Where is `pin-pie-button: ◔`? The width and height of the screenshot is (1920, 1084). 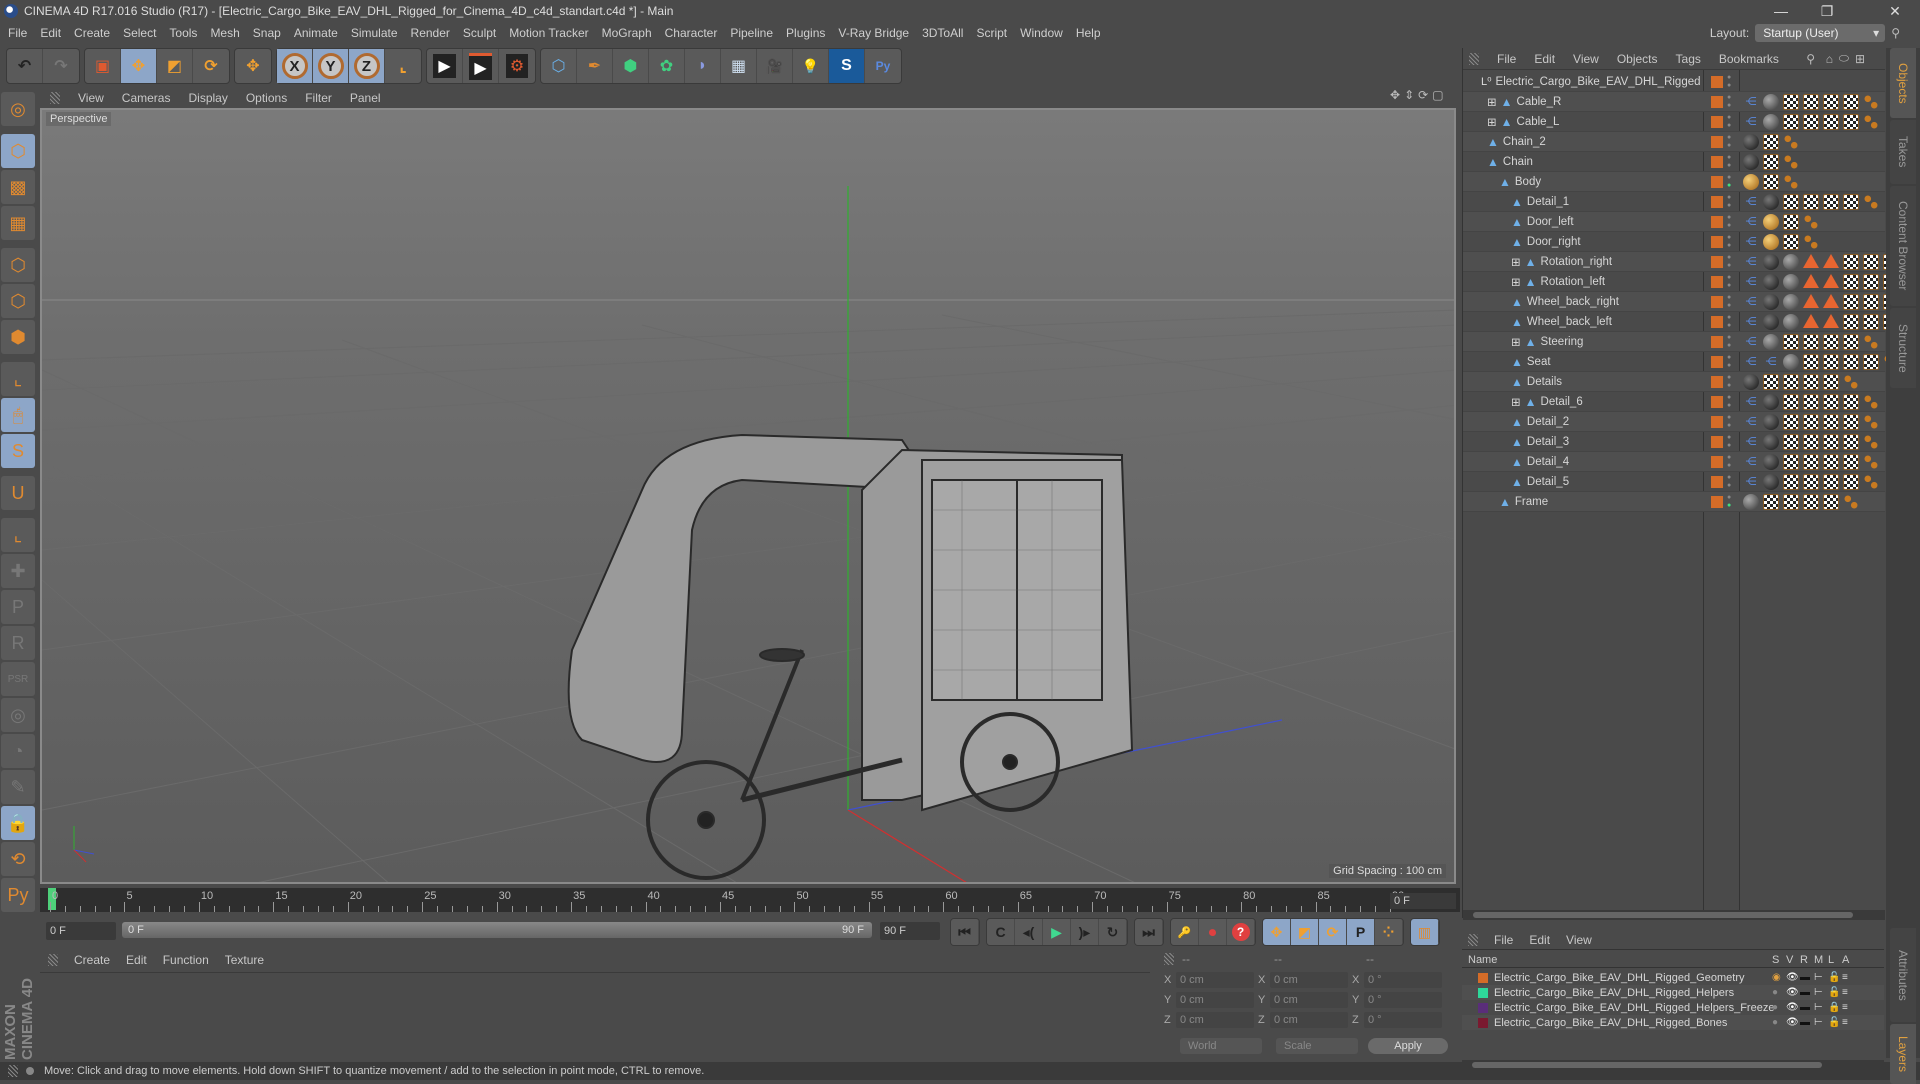 pin-pie-button: ◔ is located at coordinates (18, 751).